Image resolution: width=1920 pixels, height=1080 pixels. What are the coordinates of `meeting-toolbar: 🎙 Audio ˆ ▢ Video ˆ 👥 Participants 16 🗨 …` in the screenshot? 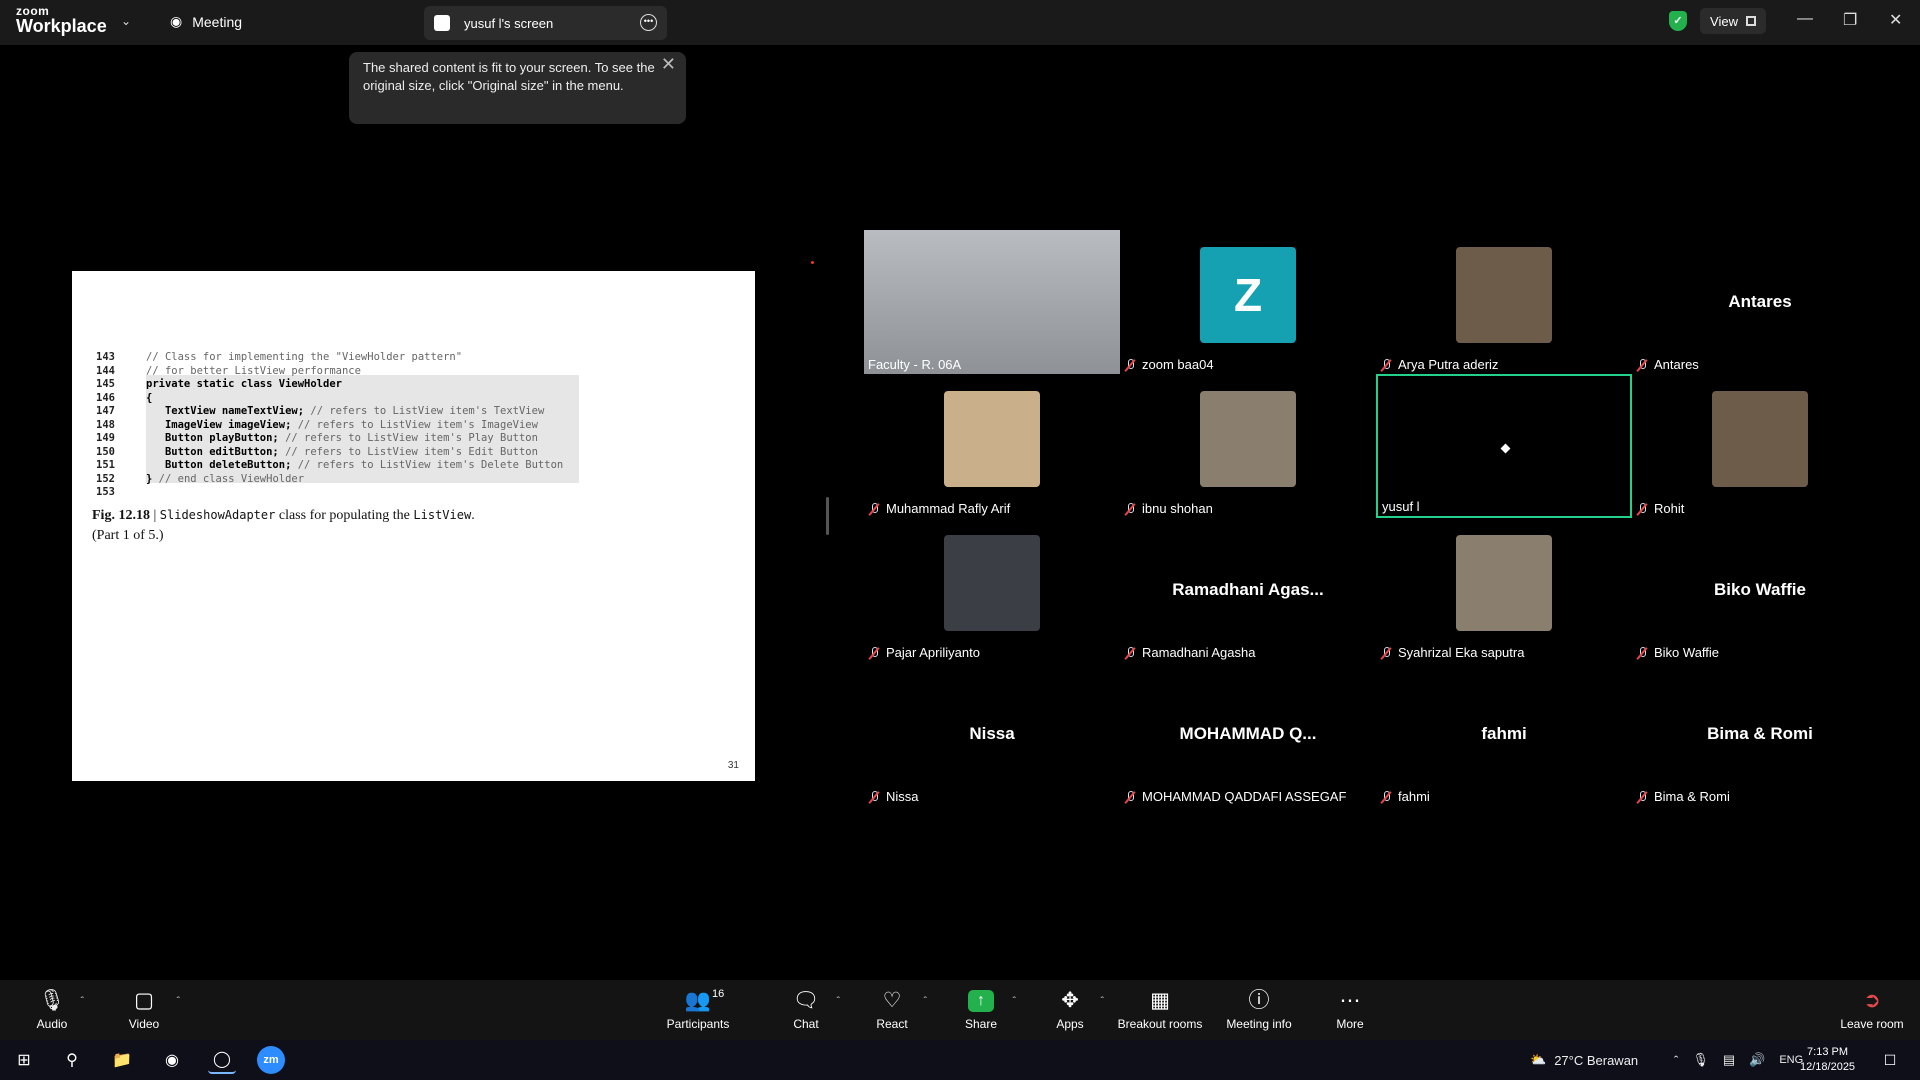 It's located at (960, 1010).